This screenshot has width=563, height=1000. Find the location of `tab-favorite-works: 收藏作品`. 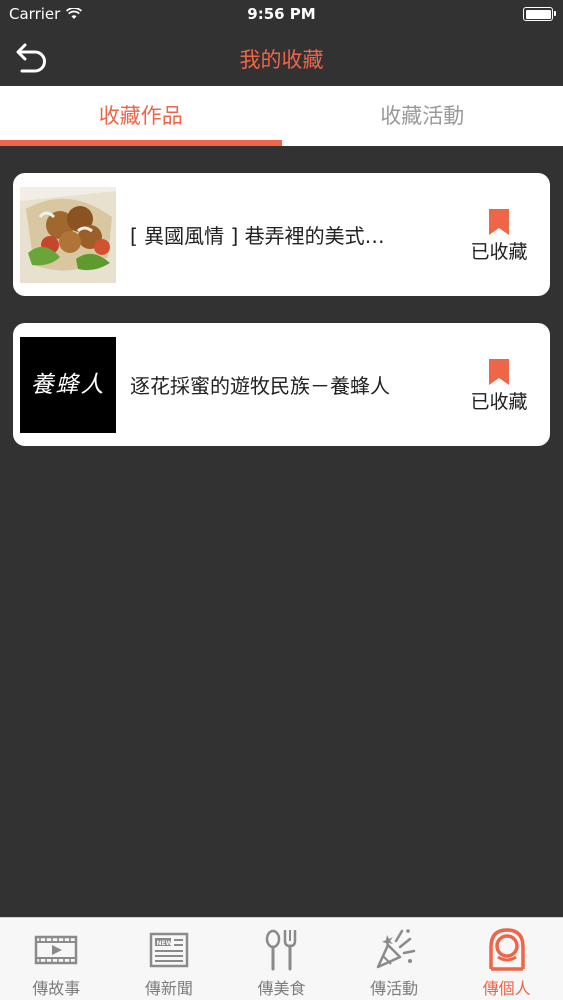

tab-favorite-works: 收藏作品 is located at coordinates (141, 116).